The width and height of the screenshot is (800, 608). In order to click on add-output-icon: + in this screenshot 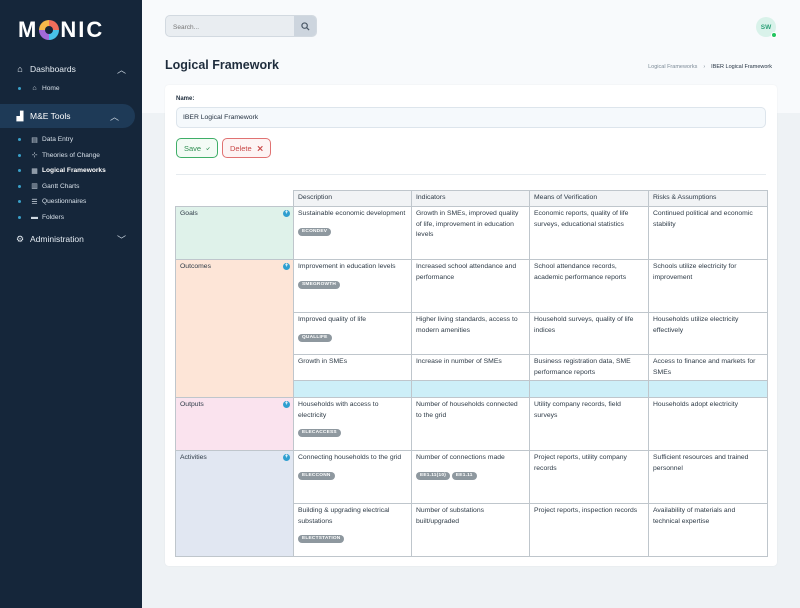, I will do `click(286, 405)`.